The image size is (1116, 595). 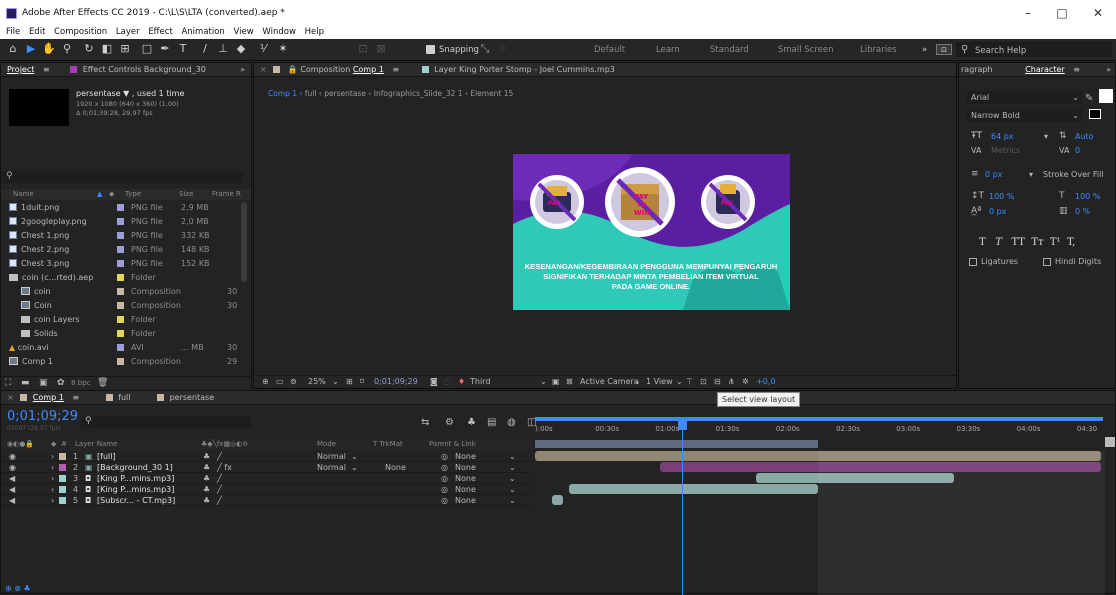 I want to click on lock-icon: 🔒, so click(x=293, y=69).